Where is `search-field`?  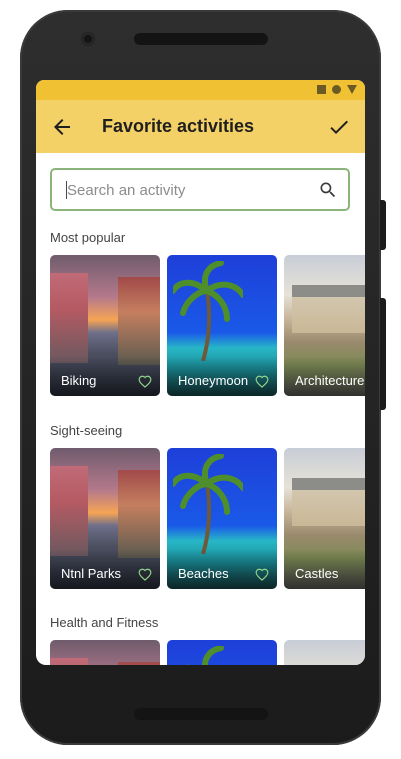 search-field is located at coordinates (200, 189).